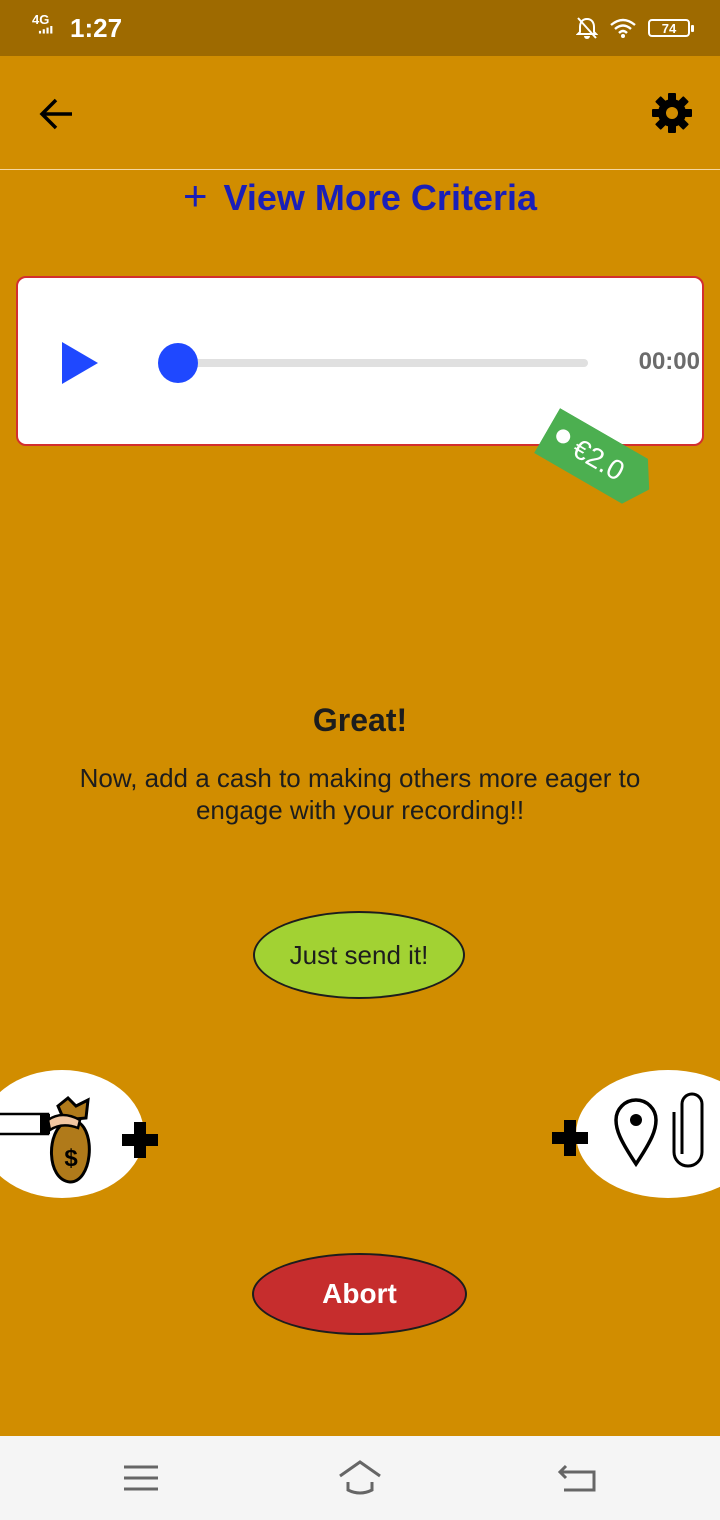  I want to click on seek-track, so click(383, 363).